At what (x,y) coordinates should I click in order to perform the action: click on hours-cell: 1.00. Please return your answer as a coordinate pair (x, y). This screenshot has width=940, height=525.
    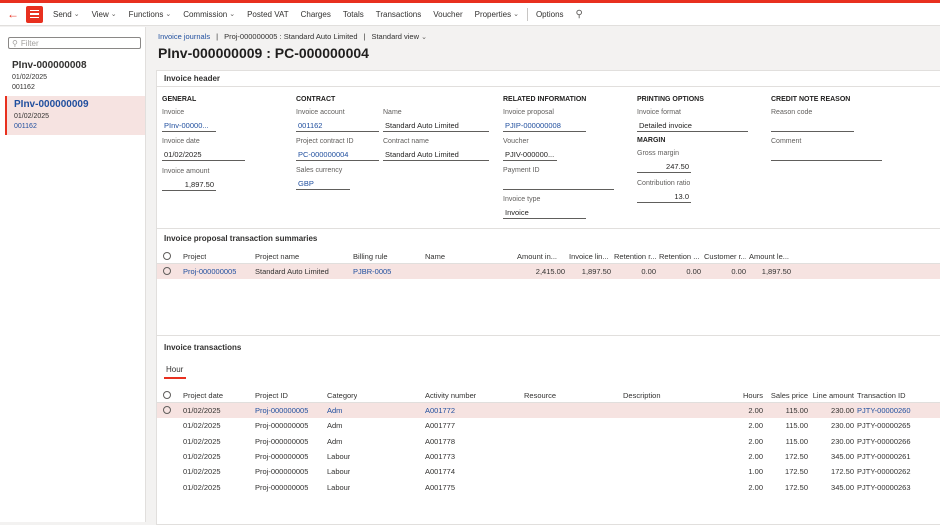
    Looking at the image, I should click on (755, 472).